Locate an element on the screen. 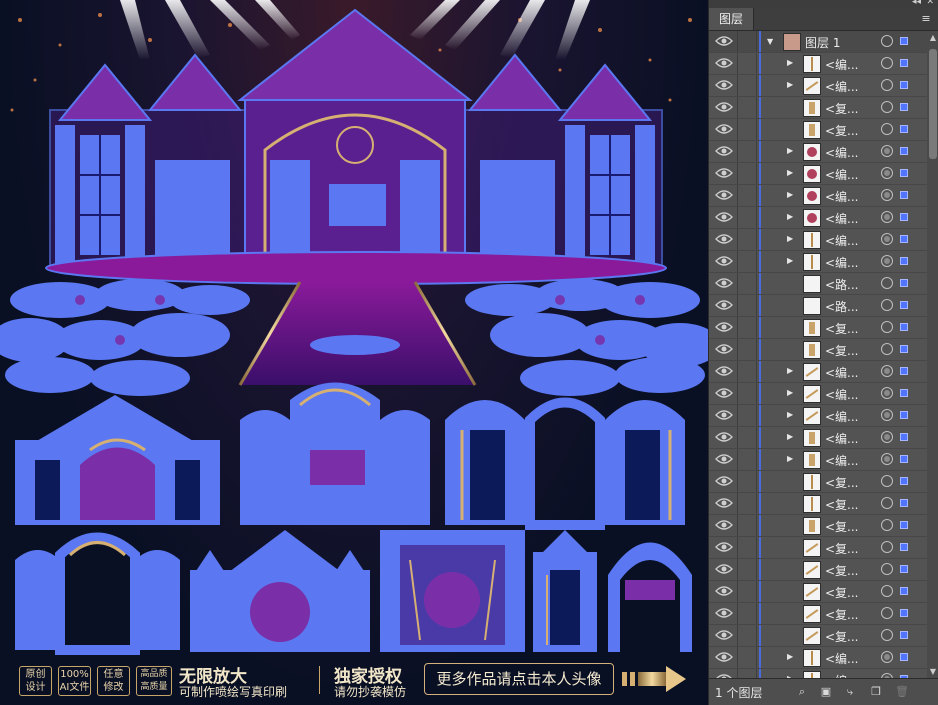 The height and width of the screenshot is (705, 938). scroll-up-icon: ▲ is located at coordinates (933, 38).